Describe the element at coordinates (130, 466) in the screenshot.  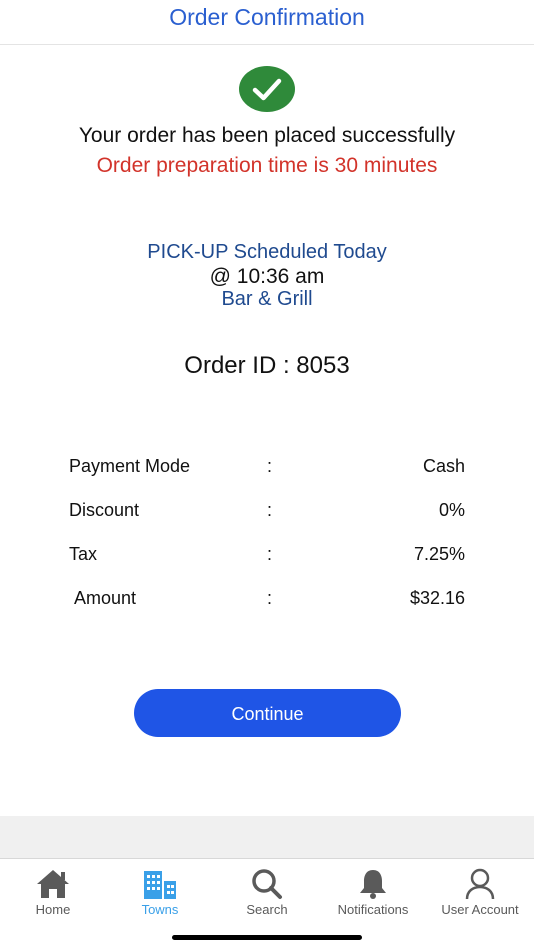
I see `detail-label: Payment Mode` at that location.